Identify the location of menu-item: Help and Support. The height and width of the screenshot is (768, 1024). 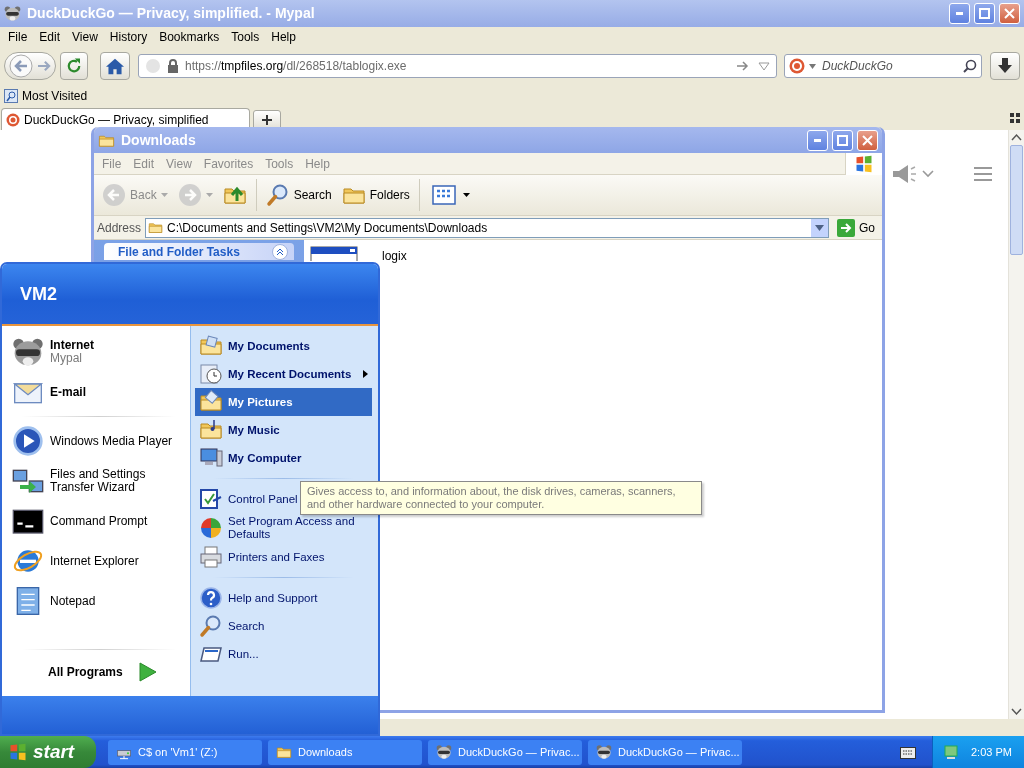
(283, 598).